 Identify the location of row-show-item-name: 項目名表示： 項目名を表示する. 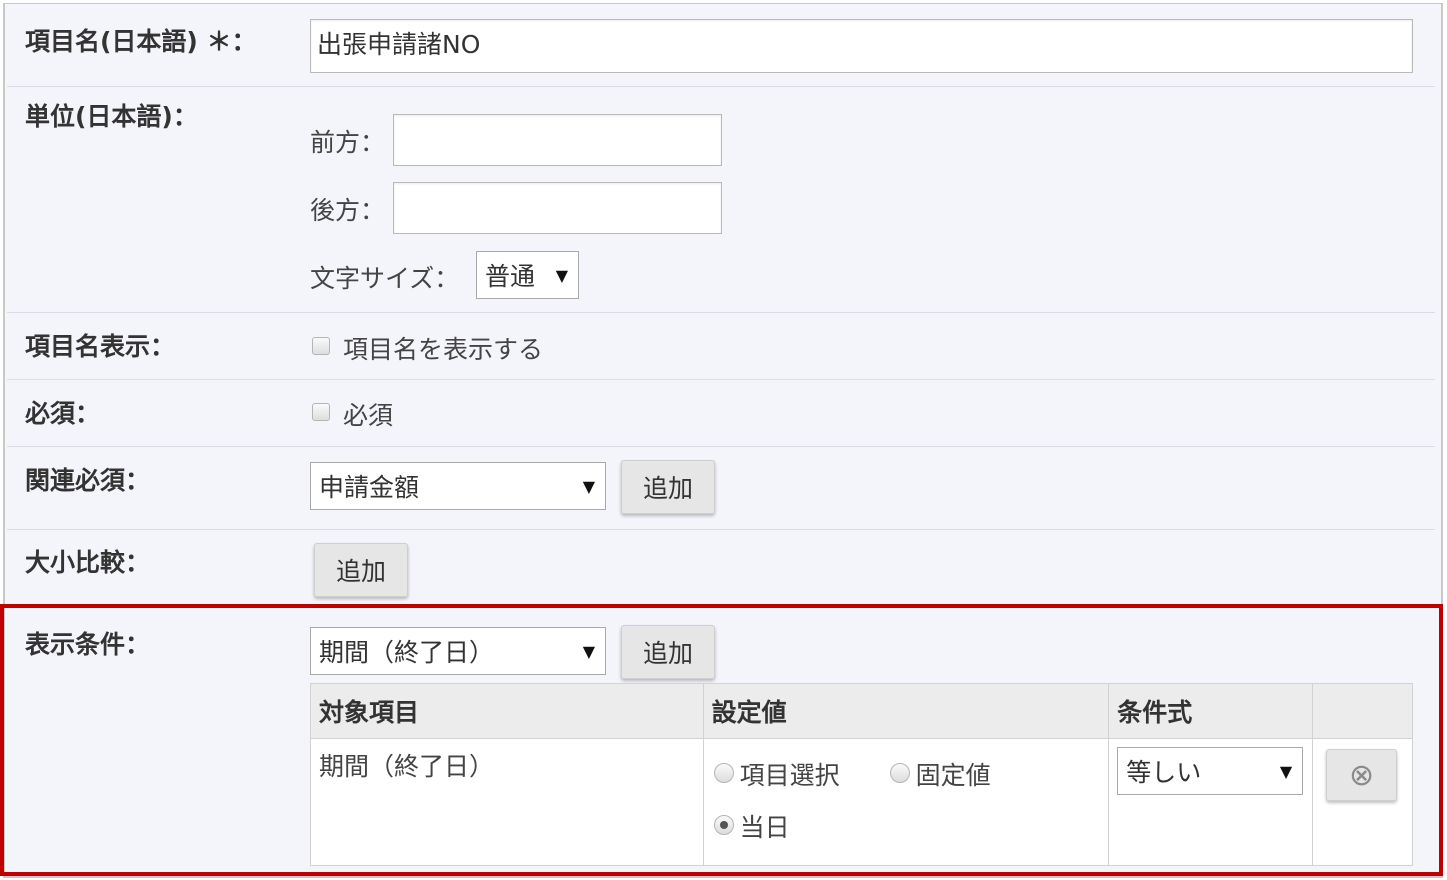
(721, 346).